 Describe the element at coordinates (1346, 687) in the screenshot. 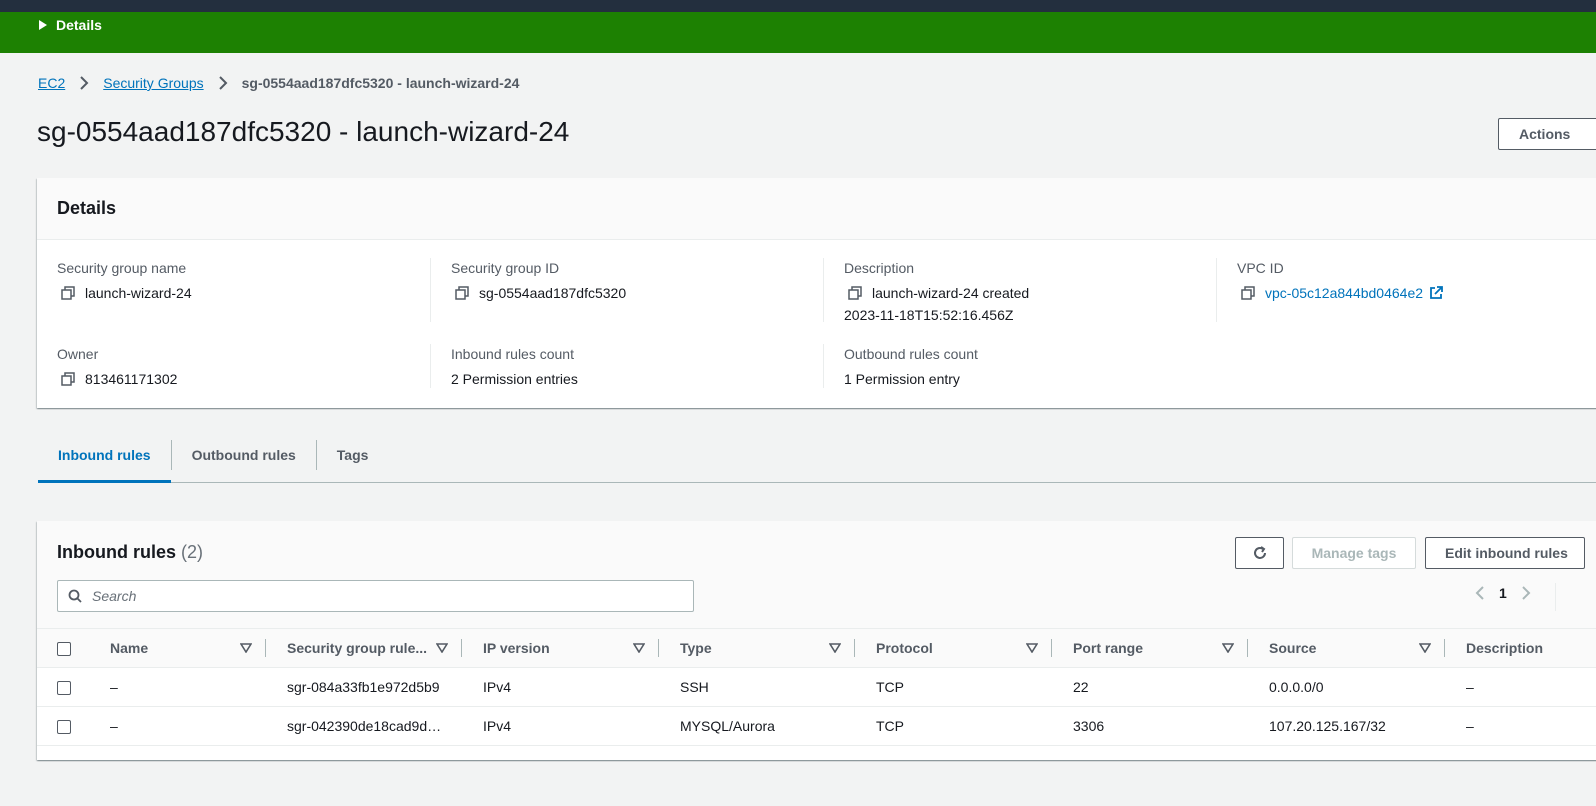

I see `cell-source: 0.0.0.0/0` at that location.